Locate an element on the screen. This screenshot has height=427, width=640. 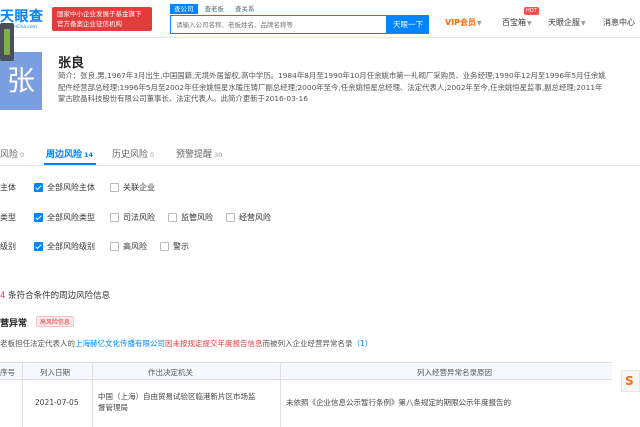
result-count-text: 条符合条件的周边风险信息 is located at coordinates (59, 296).